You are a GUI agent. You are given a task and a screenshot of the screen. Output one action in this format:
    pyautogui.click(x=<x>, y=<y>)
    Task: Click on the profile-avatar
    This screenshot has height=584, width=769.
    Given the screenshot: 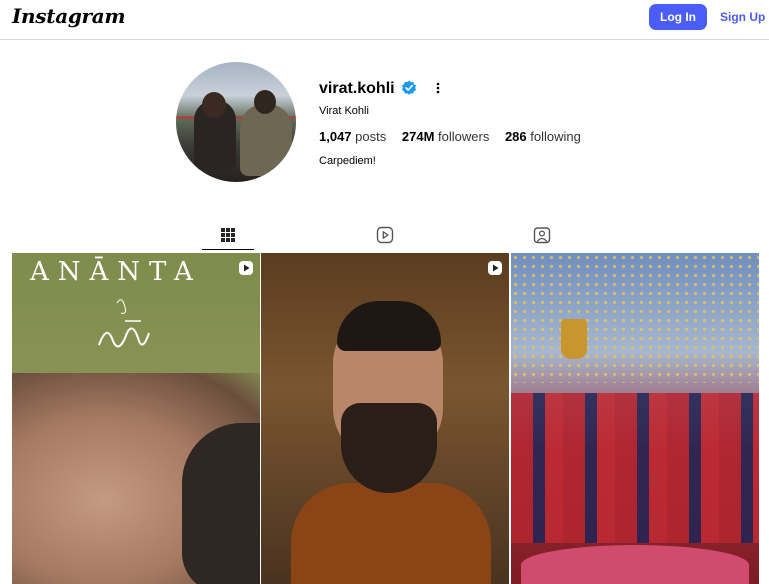 What is the action you would take?
    pyautogui.click(x=236, y=122)
    